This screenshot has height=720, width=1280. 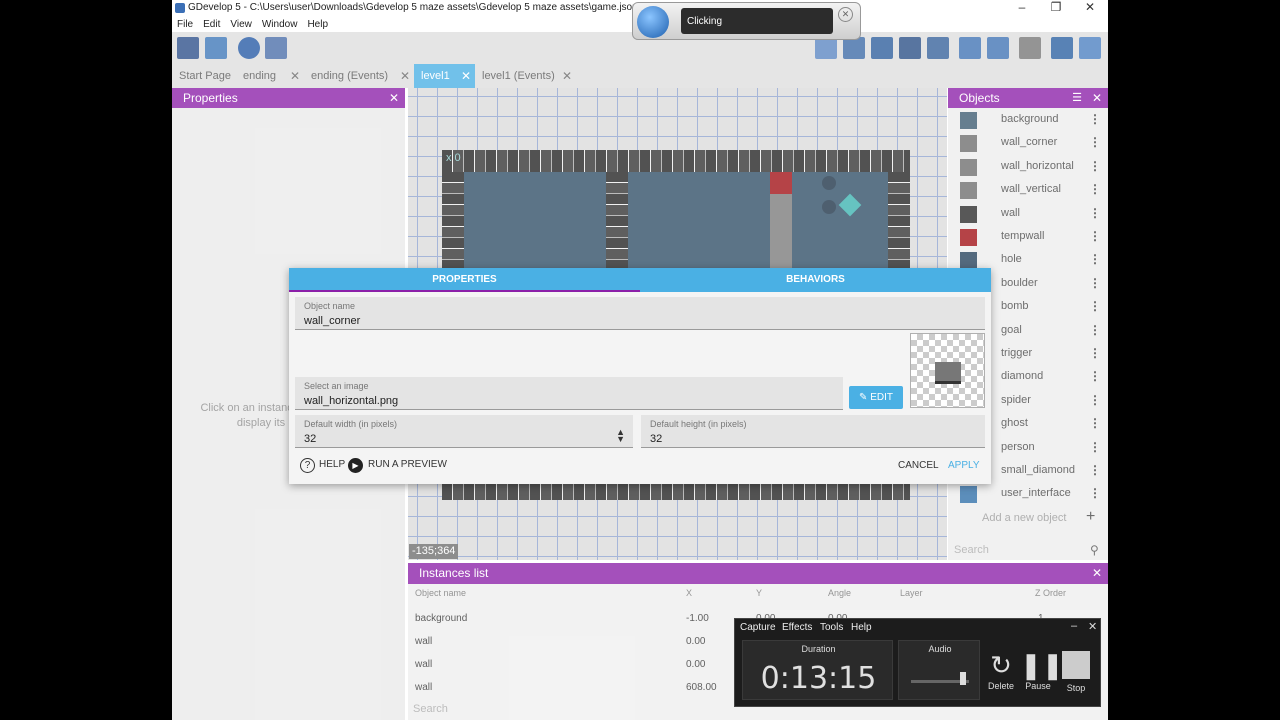 What do you see at coordinates (307, 465) in the screenshot?
I see `help-icon: ?` at bounding box center [307, 465].